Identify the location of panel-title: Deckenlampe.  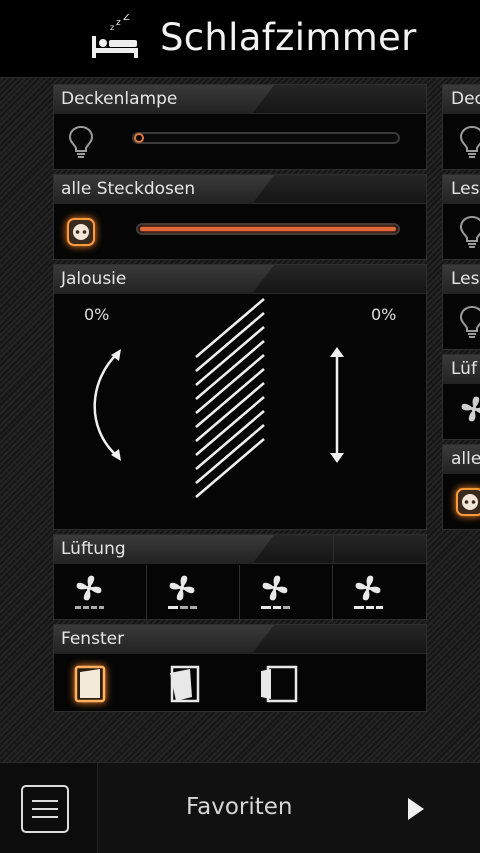
(119, 99).